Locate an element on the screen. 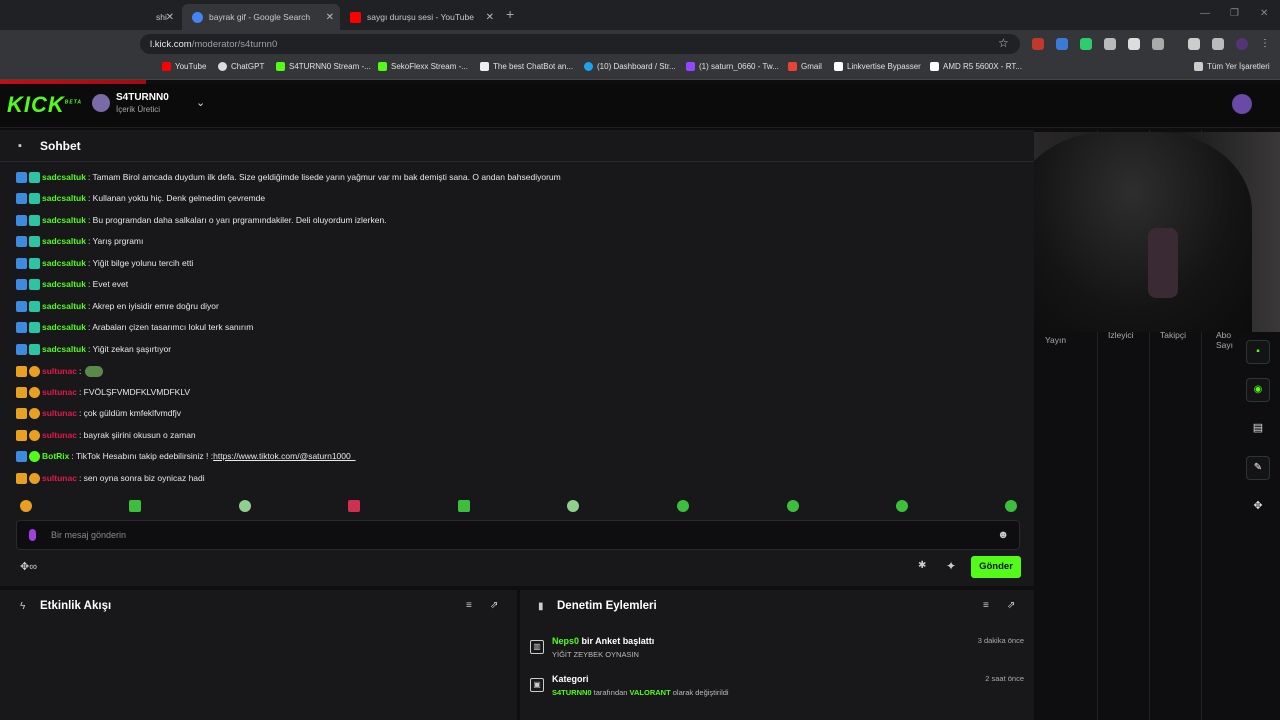 This screenshot has width=1280, height=720. browser-tab: saygı duruşu sesi - YouTube ✕ is located at coordinates (420, 17).